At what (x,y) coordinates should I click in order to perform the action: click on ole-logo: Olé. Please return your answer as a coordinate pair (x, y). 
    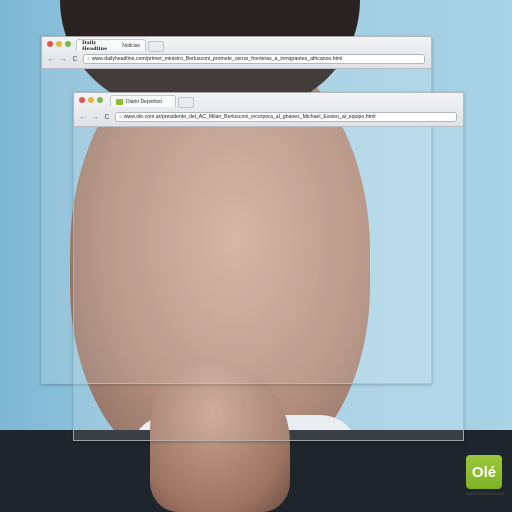
    Looking at the image, I should click on (484, 472).